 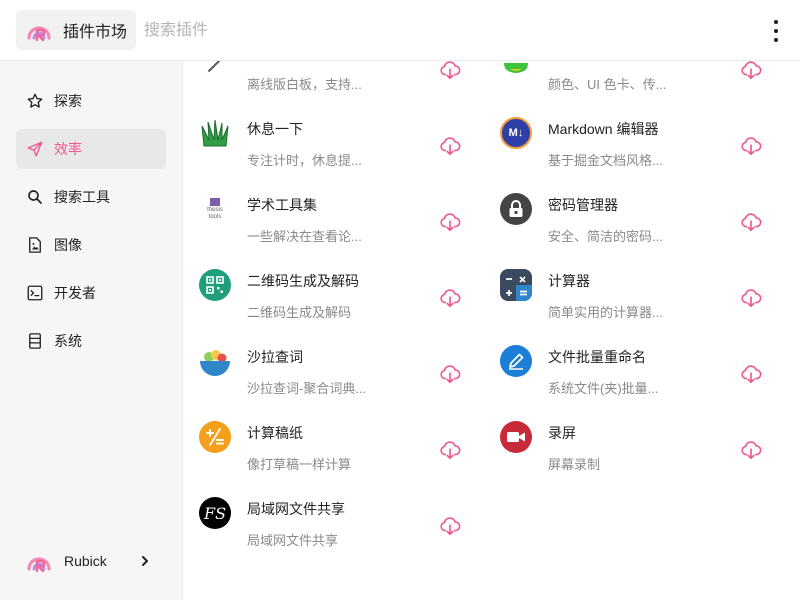 What do you see at coordinates (68, 149) in the screenshot?
I see `sidebar-item-label: 效率` at bounding box center [68, 149].